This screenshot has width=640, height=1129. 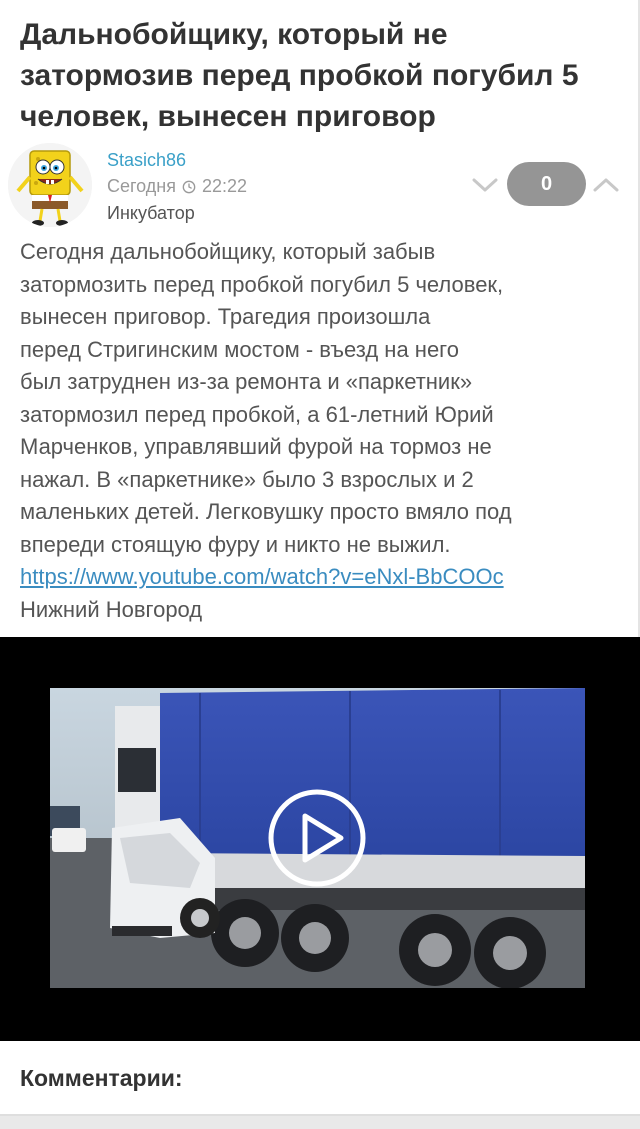 What do you see at coordinates (151, 213) in the screenshot?
I see `community-name: Инкубатор` at bounding box center [151, 213].